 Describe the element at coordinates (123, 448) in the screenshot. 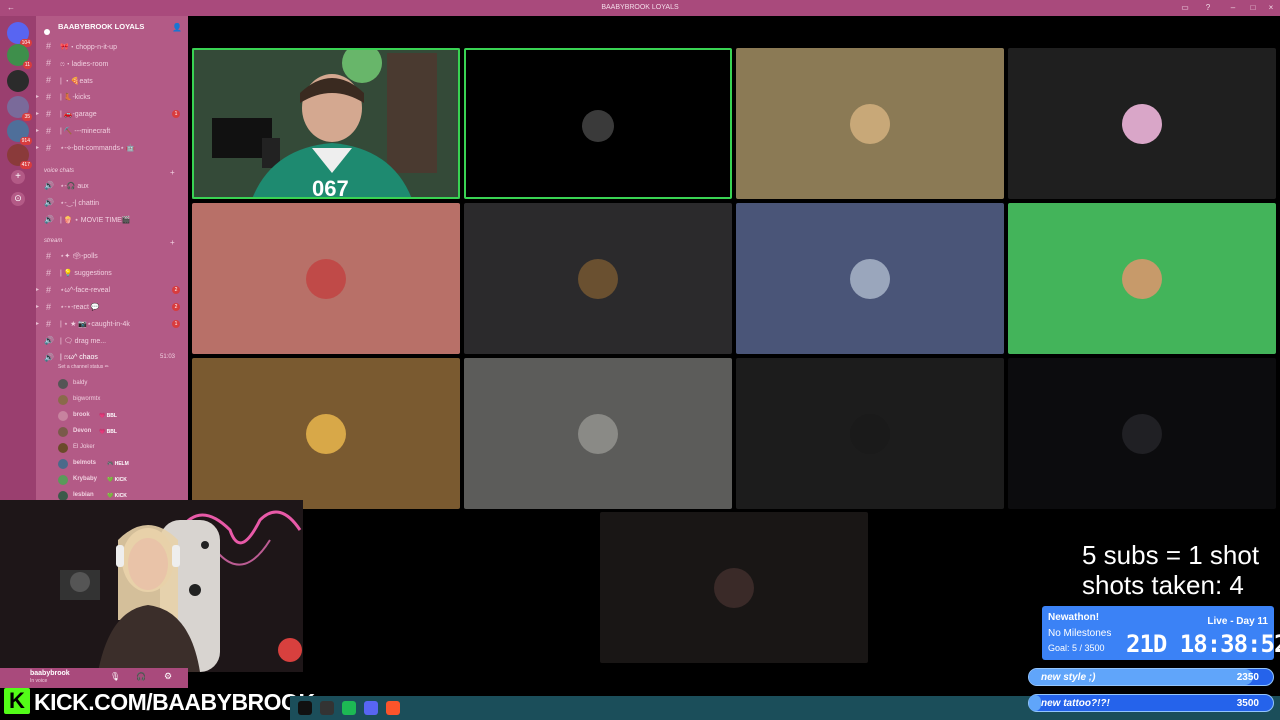

I see `voice-member: El Joker` at that location.